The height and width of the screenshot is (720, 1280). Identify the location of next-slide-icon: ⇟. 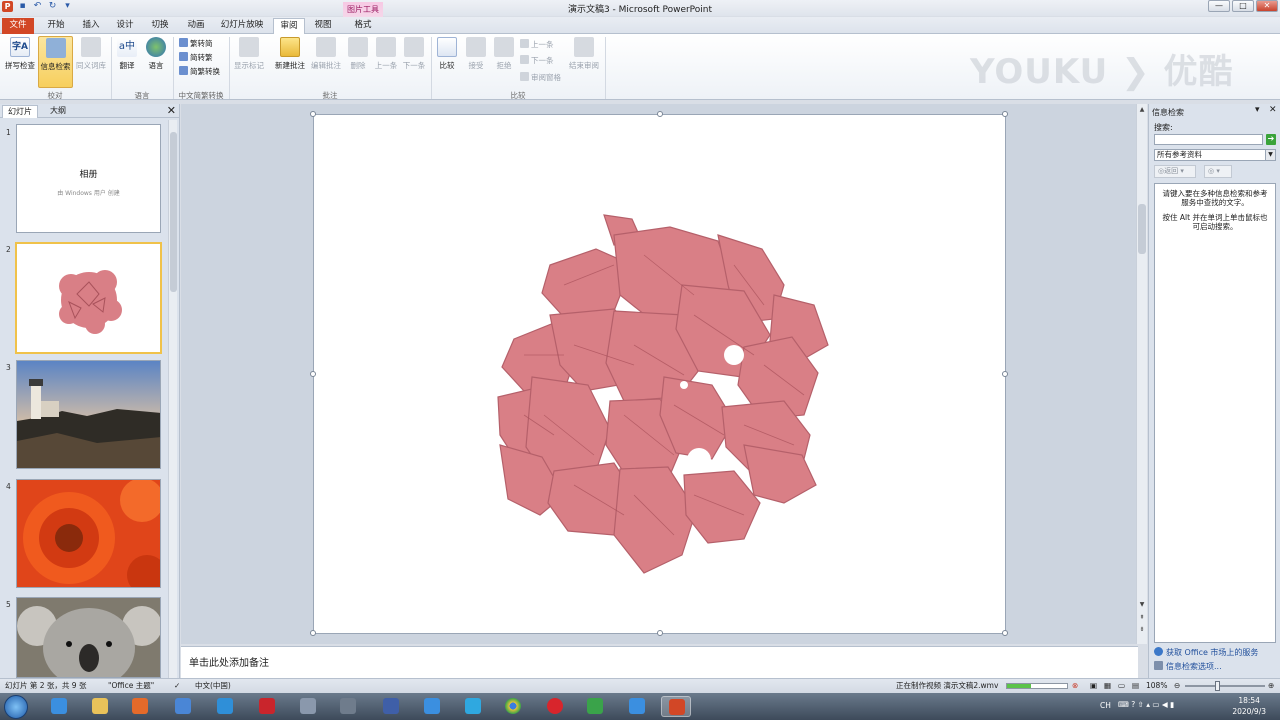
(1142, 629).